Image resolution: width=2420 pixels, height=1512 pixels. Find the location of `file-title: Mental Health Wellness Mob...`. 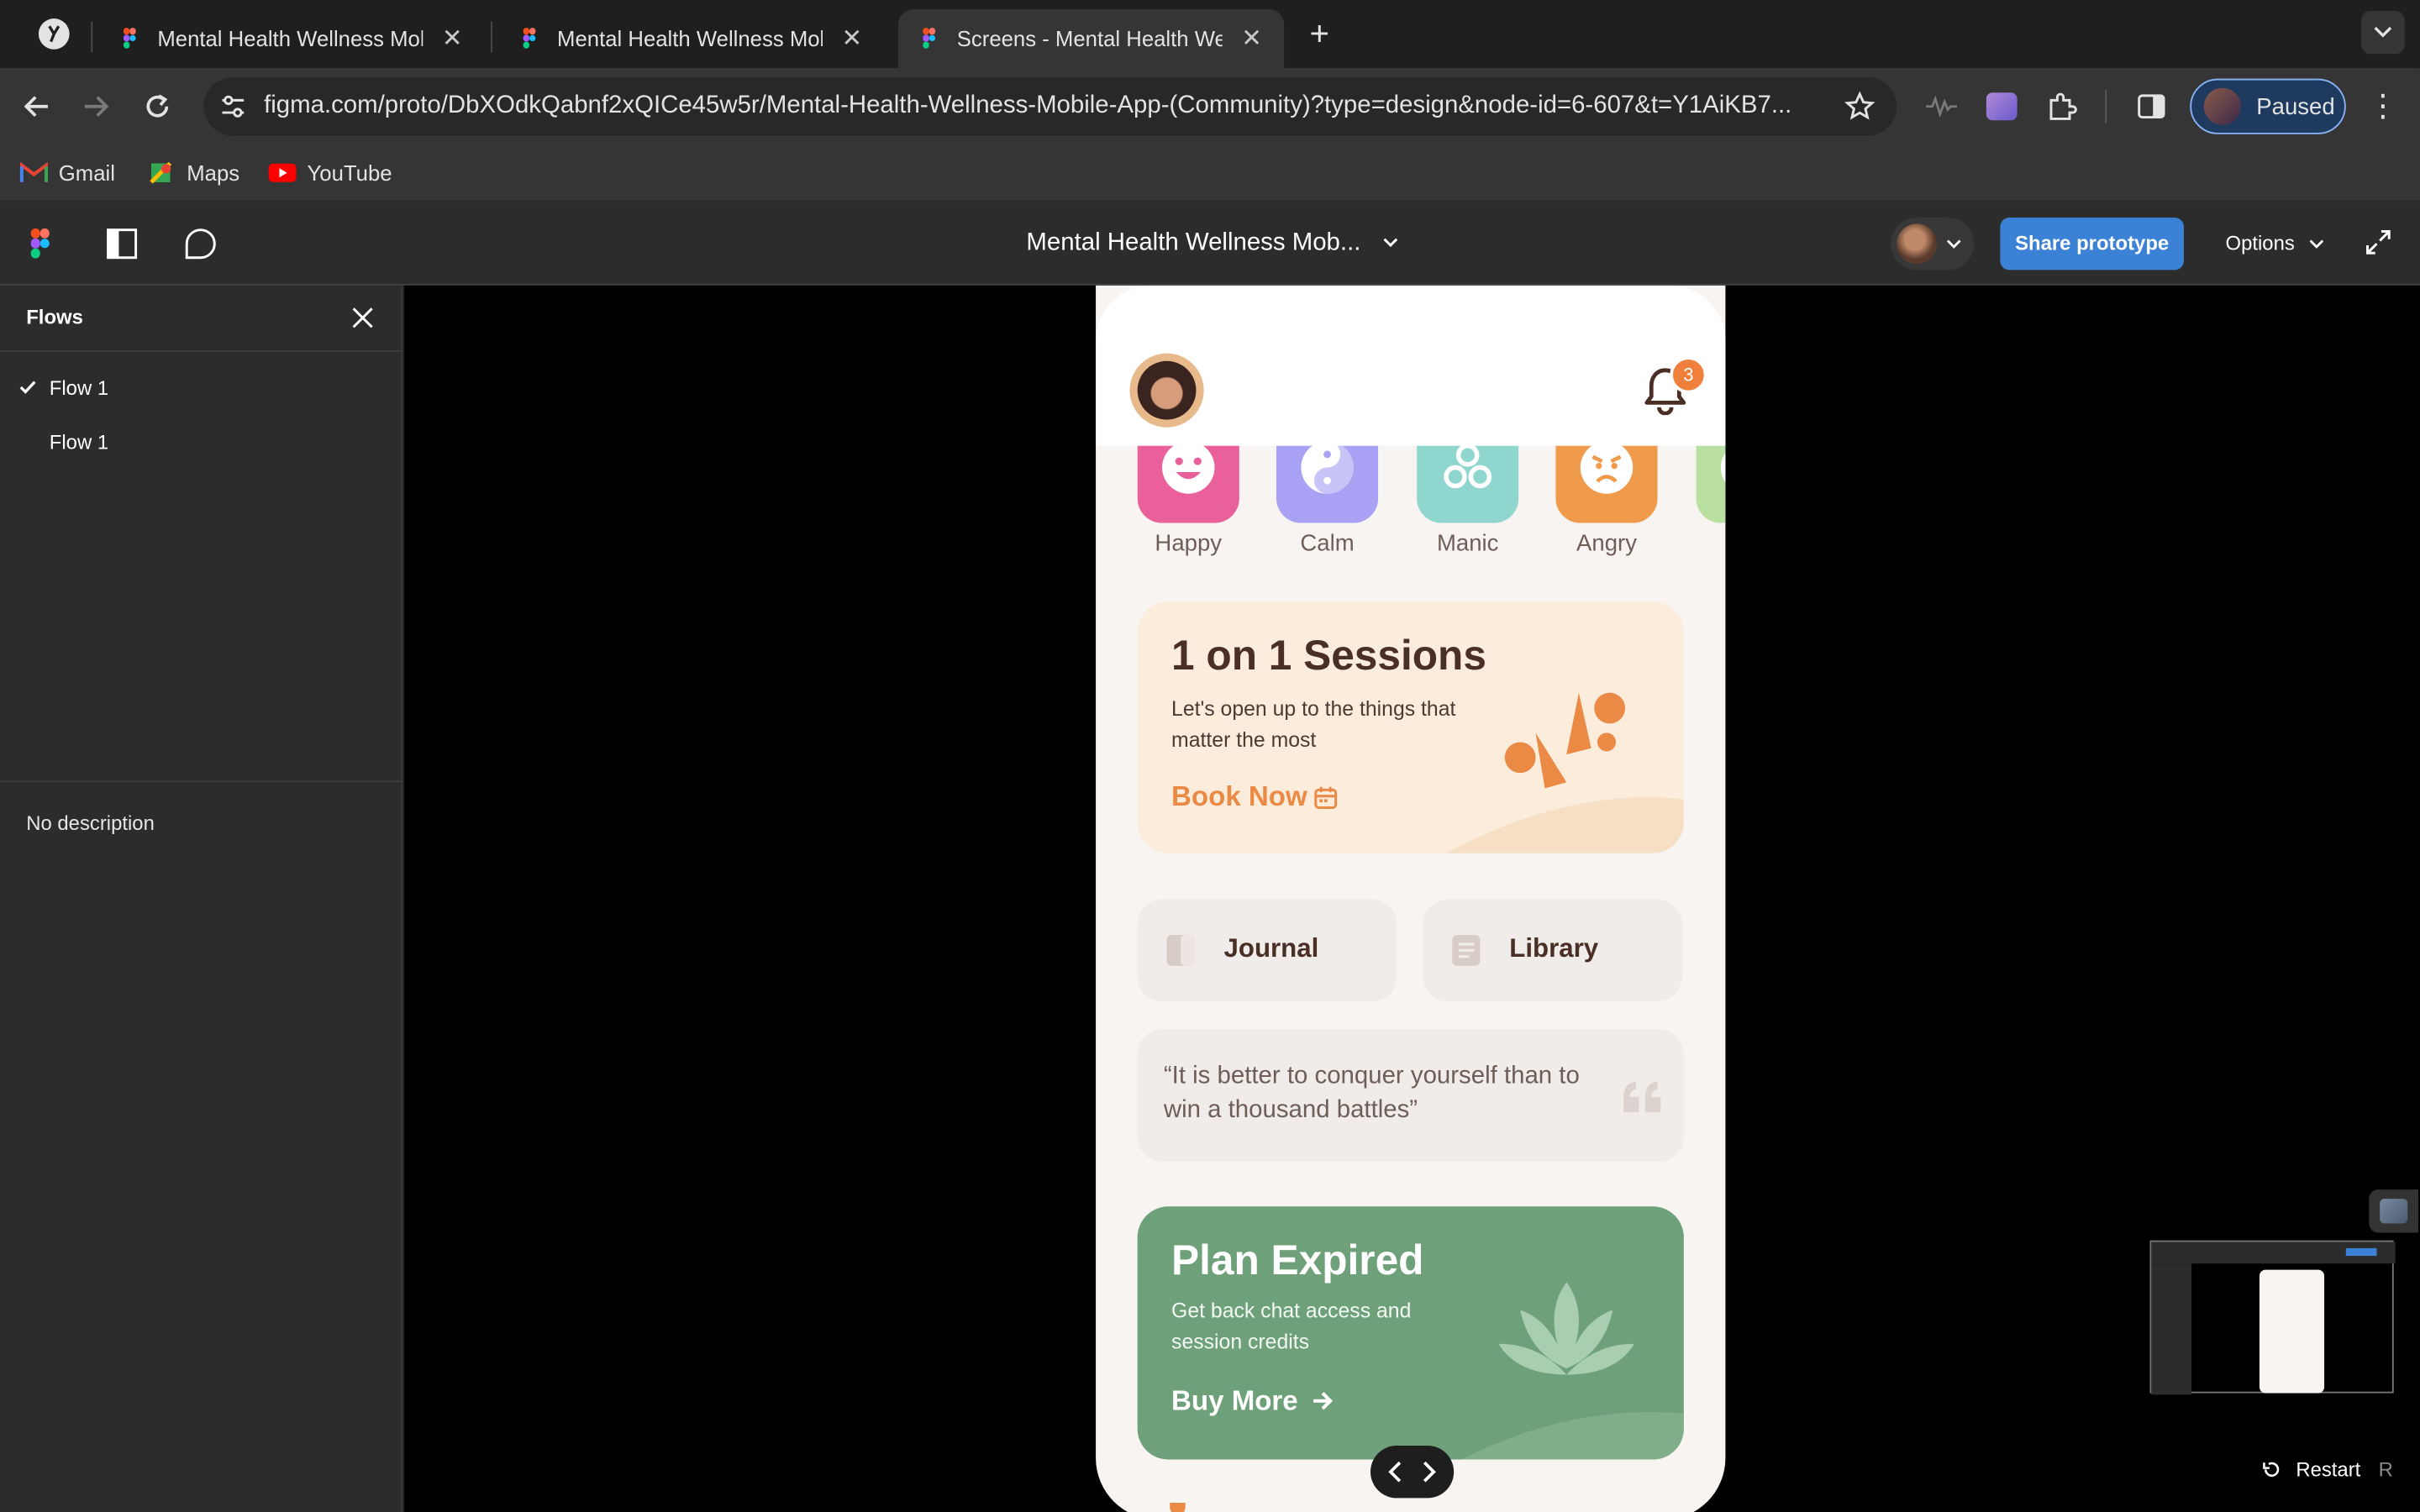

file-title: Mental Health Wellness Mob... is located at coordinates (1193, 244).